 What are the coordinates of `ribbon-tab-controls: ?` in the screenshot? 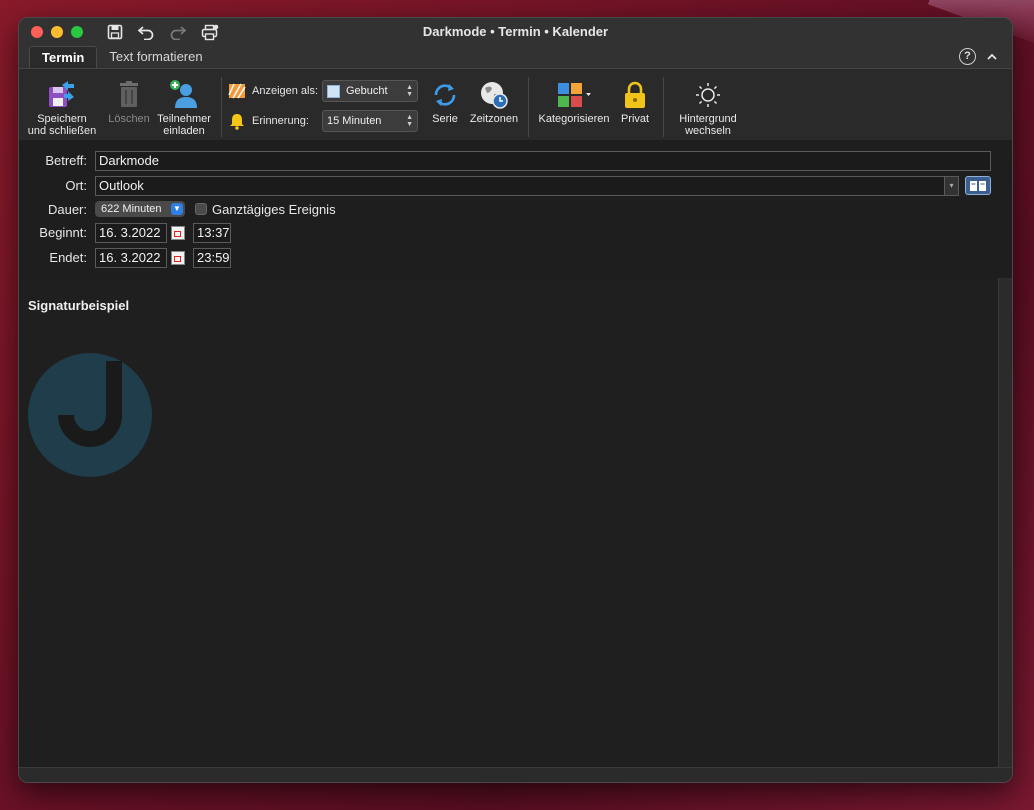 It's located at (978, 56).